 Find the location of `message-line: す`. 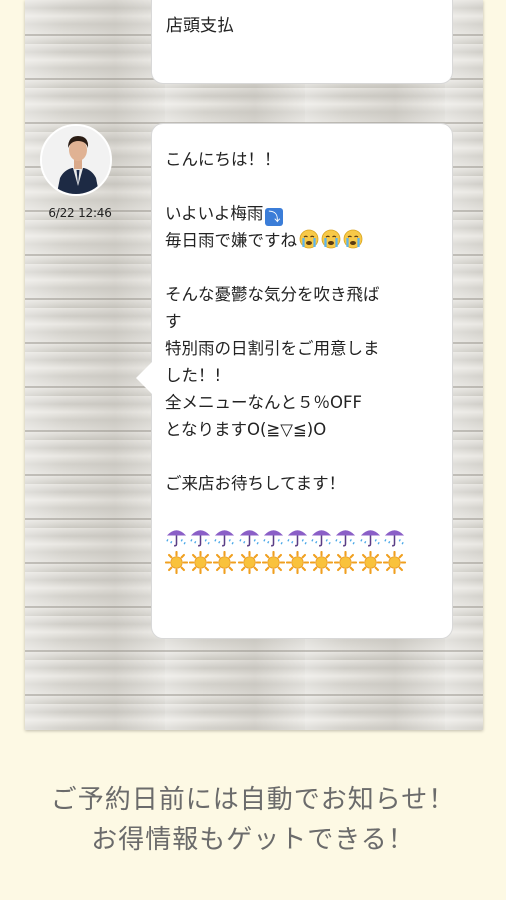

message-line: す is located at coordinates (173, 321).